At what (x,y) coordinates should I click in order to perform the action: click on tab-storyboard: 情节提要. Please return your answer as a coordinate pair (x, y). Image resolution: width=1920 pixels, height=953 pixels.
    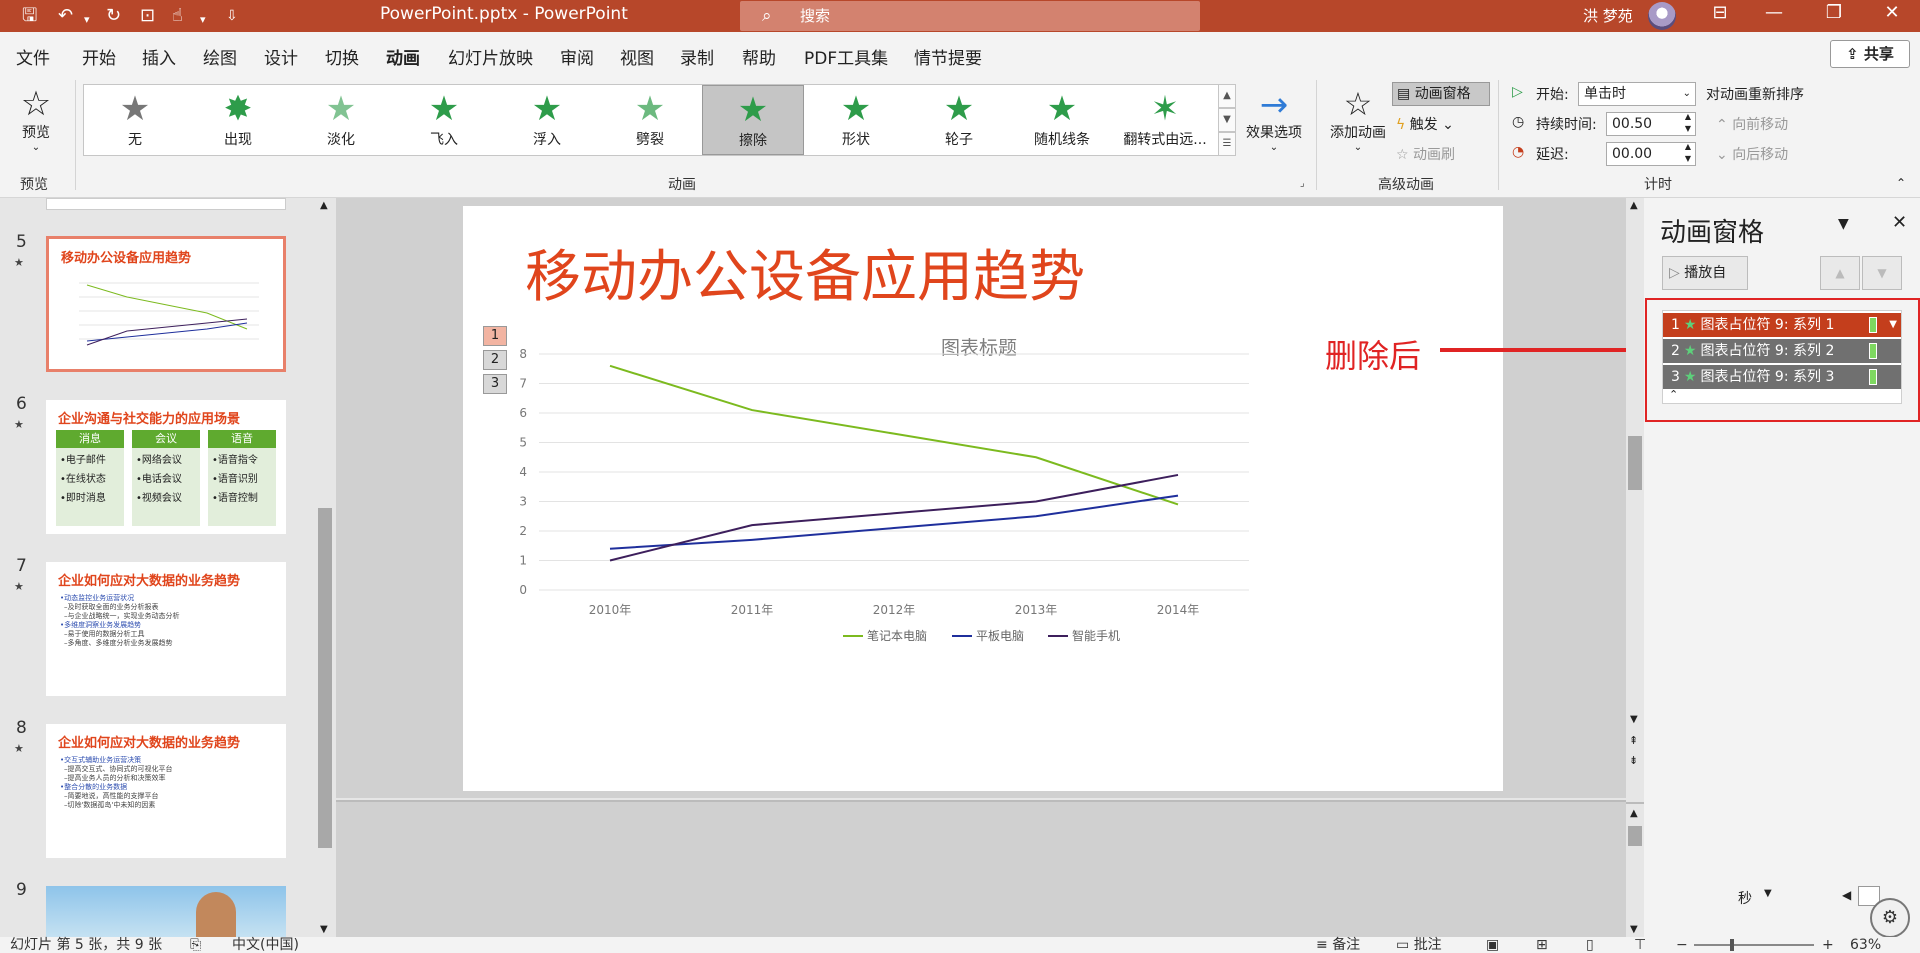
    Looking at the image, I should click on (948, 56).